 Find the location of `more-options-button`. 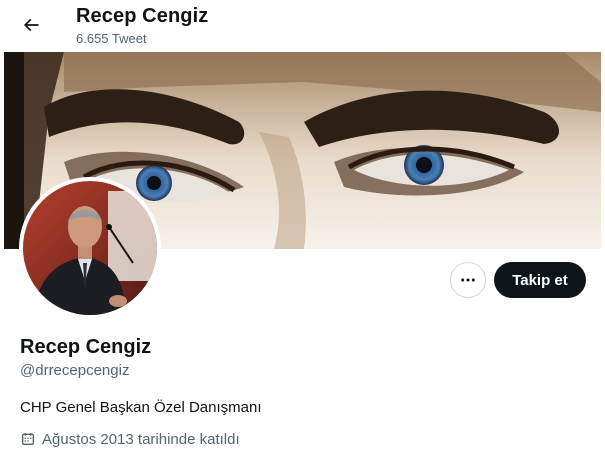

more-options-button is located at coordinates (468, 280).